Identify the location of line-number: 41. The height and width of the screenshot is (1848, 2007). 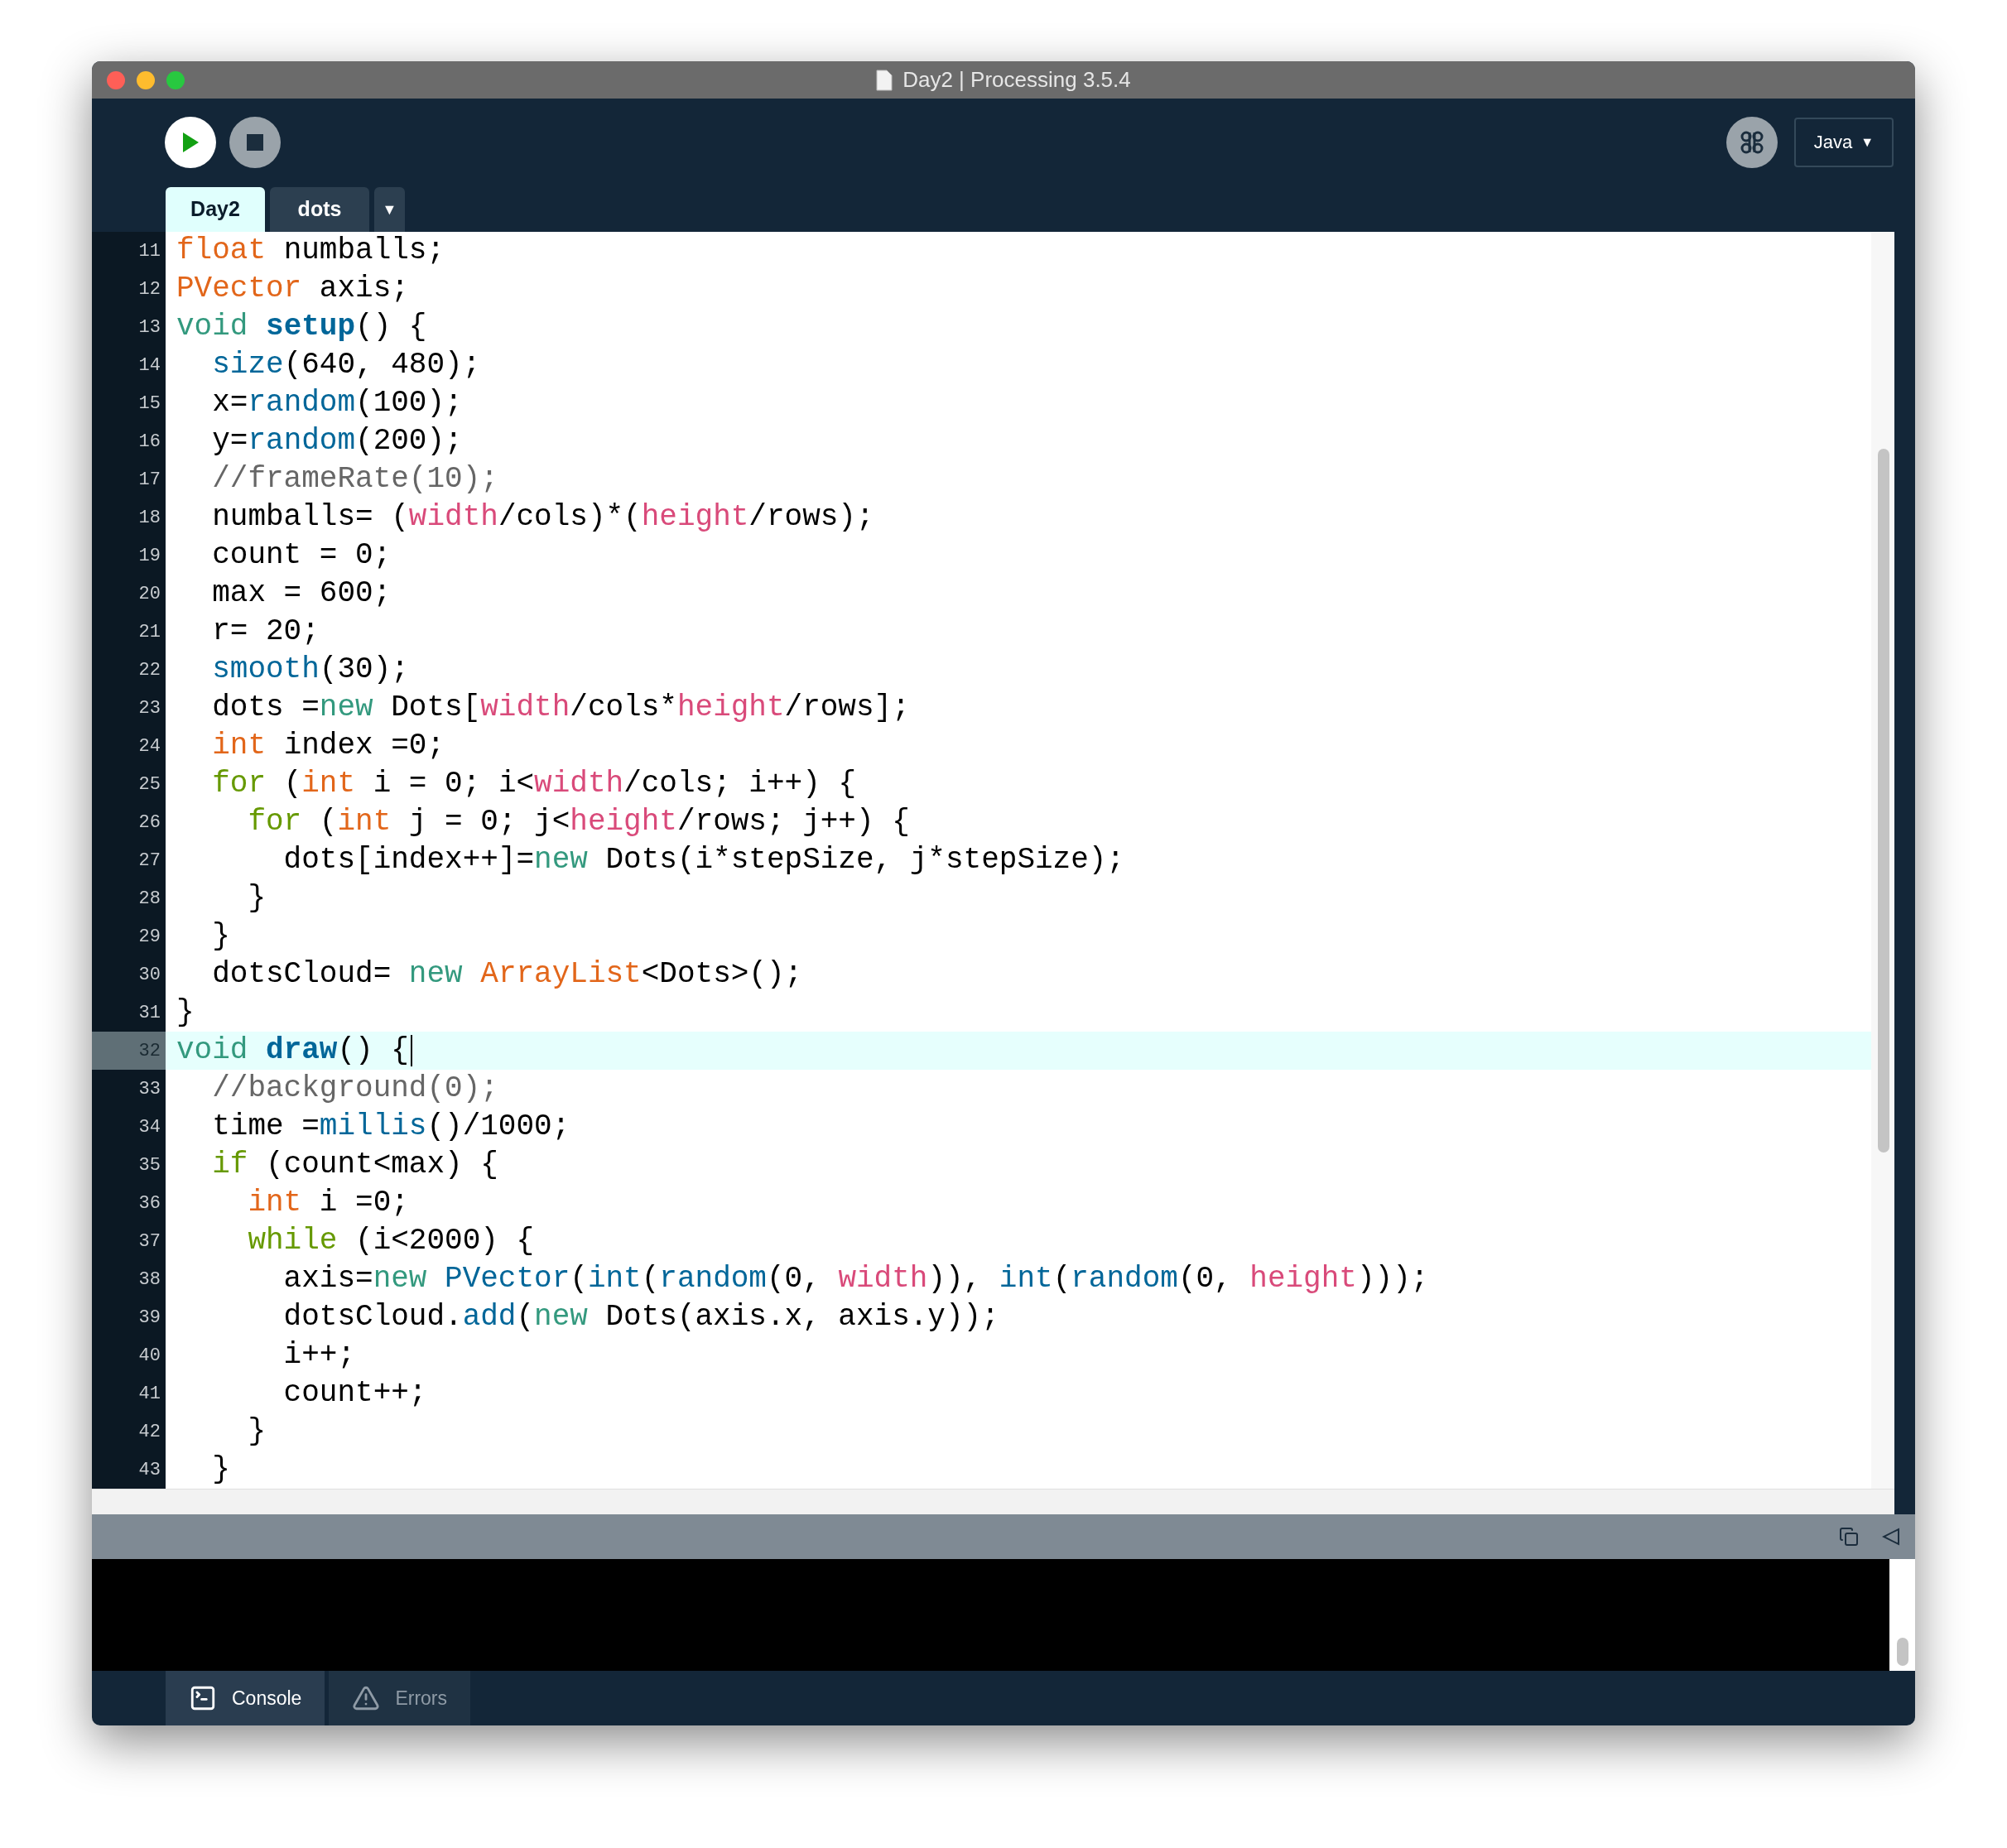
(149, 1394).